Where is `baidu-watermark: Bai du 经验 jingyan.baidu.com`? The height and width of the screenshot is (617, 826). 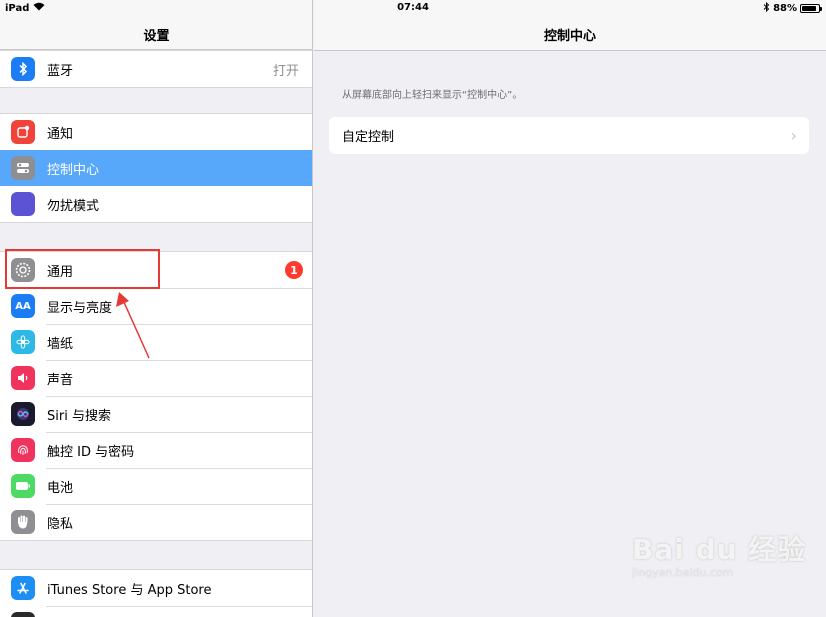
baidu-watermark: Bai du 经验 jingyan.baidu.com is located at coordinates (719, 553).